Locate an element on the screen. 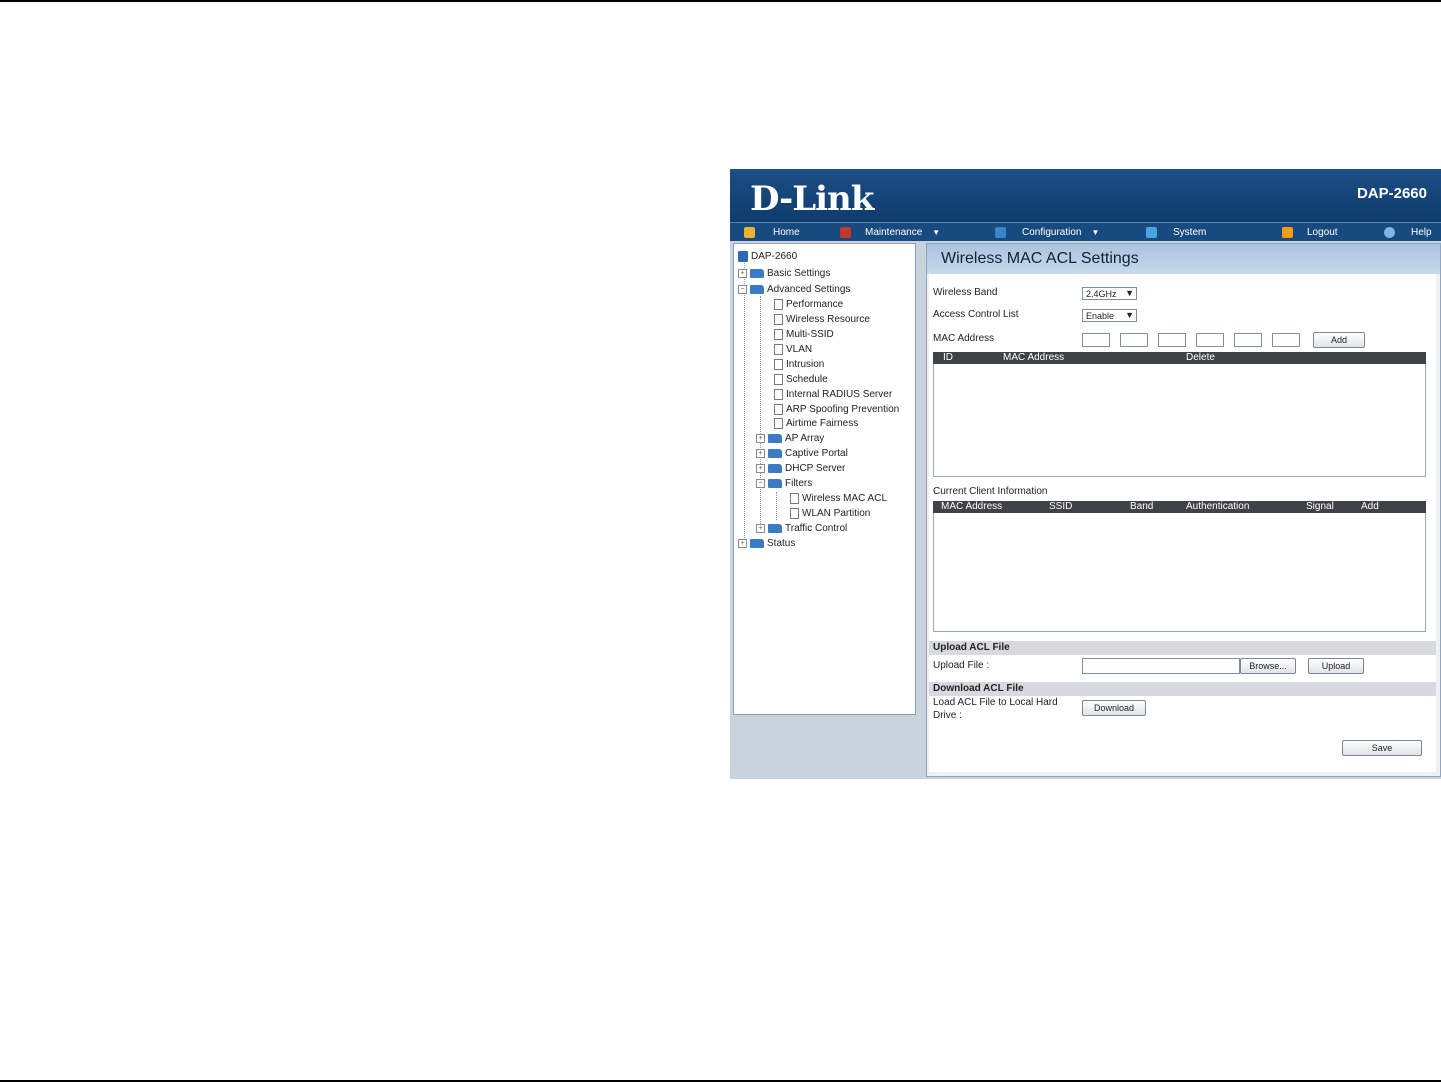 Image resolution: width=1441 pixels, height=1083 pixels. tree-wireless-mac-acl: Wireless MAC ACL is located at coordinates (838, 498).